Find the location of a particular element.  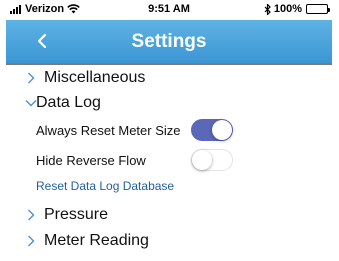

link-label: Reset Data Log Database is located at coordinates (105, 186).